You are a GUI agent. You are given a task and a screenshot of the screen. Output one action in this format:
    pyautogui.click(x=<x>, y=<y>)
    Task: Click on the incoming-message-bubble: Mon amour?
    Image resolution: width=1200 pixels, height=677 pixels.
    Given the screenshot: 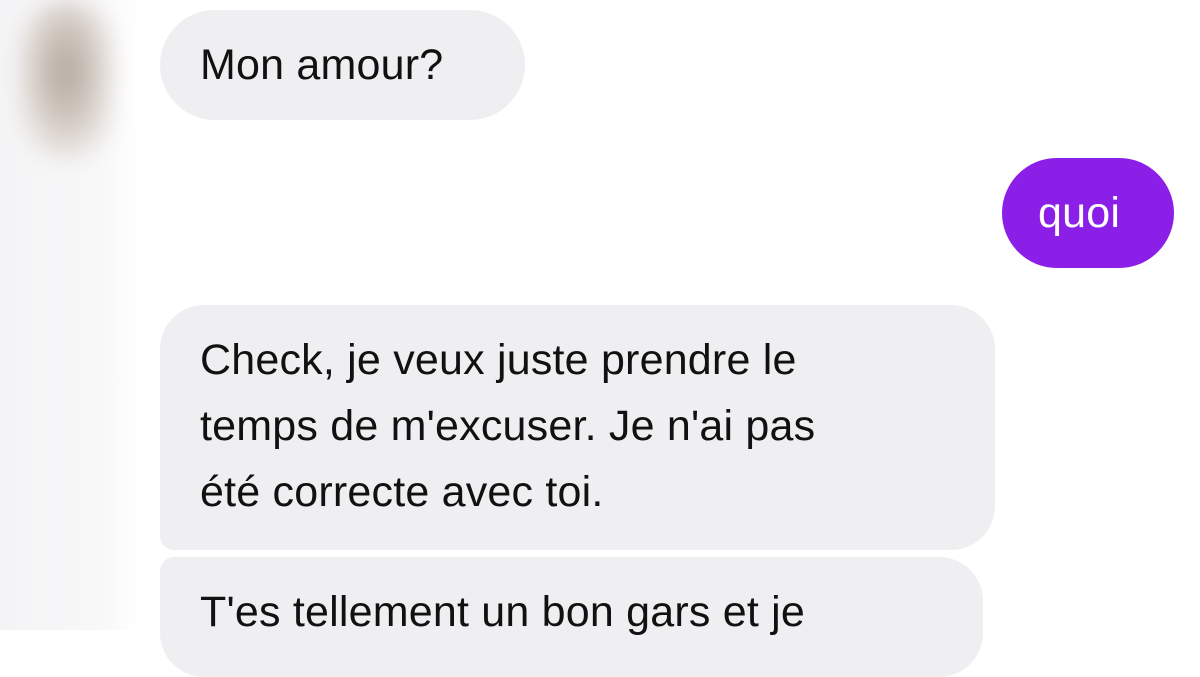 What is the action you would take?
    pyautogui.click(x=342, y=65)
    